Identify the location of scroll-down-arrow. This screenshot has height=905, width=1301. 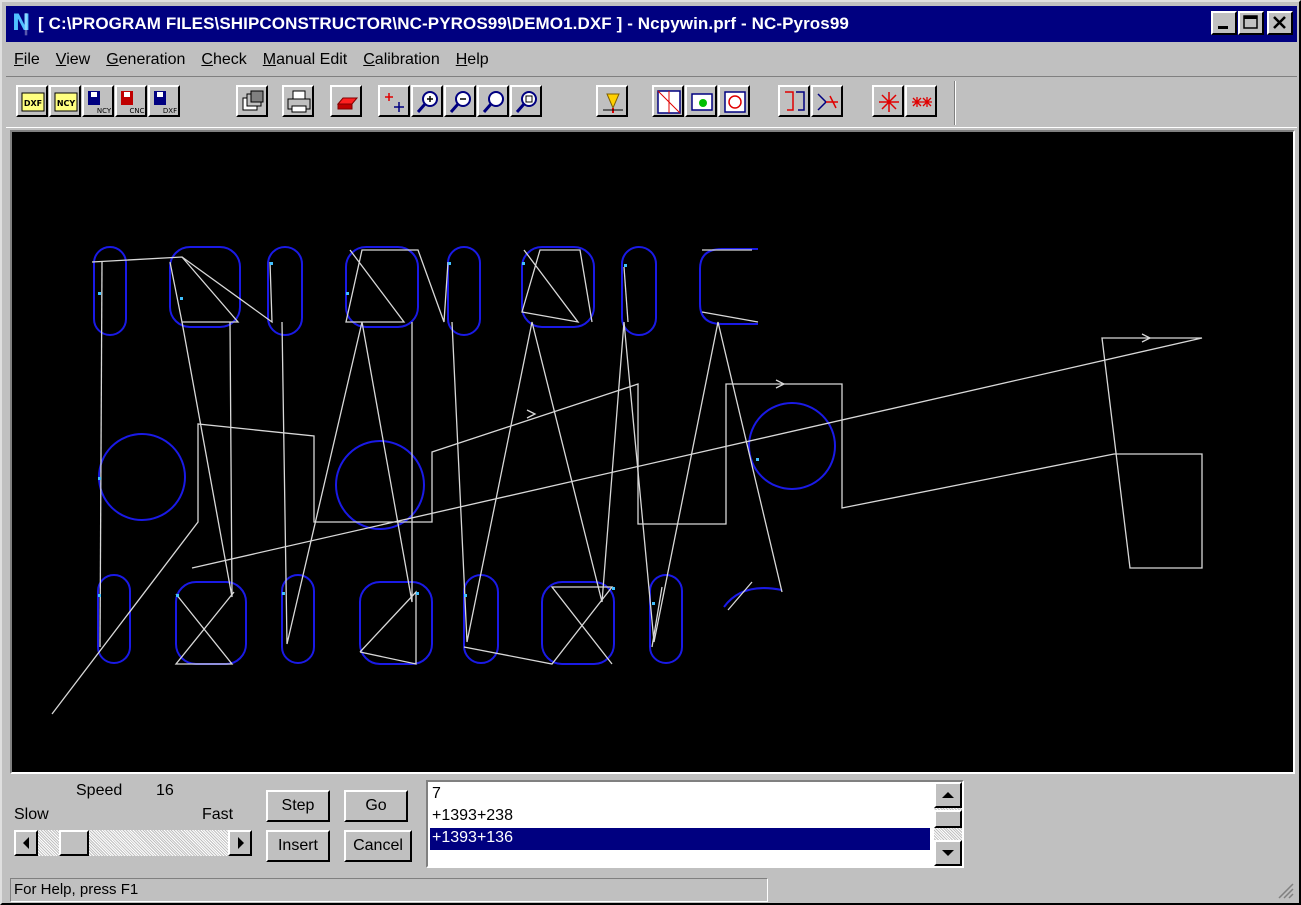
(948, 853).